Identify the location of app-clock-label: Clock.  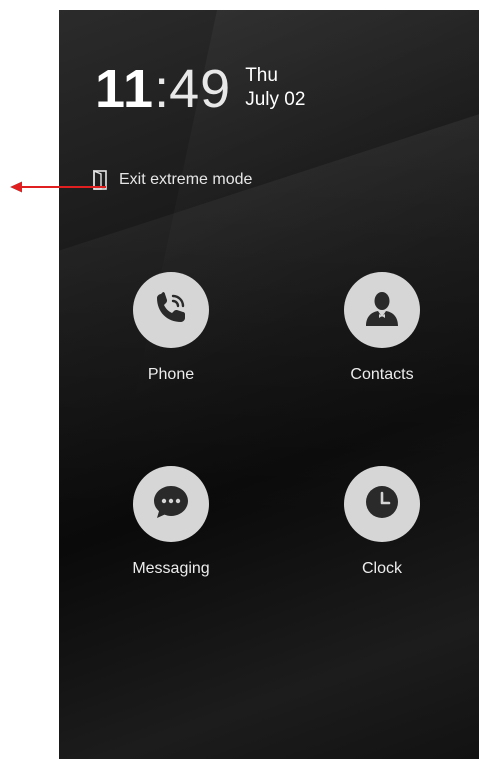
(381, 568).